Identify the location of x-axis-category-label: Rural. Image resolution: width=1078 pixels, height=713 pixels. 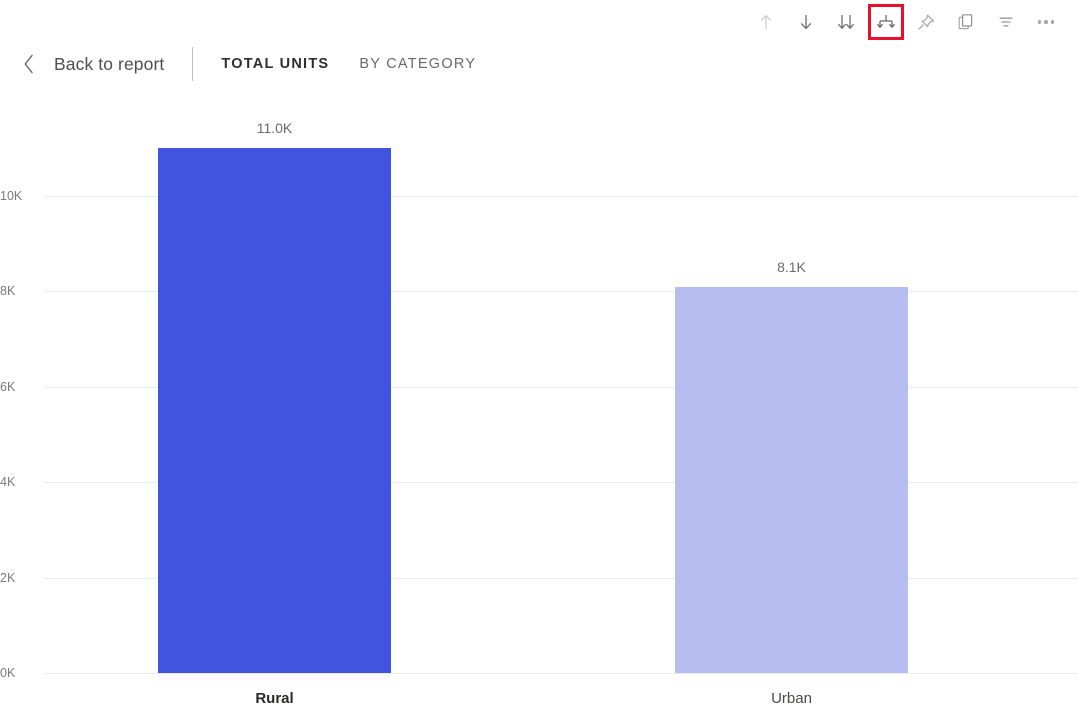
(274, 698).